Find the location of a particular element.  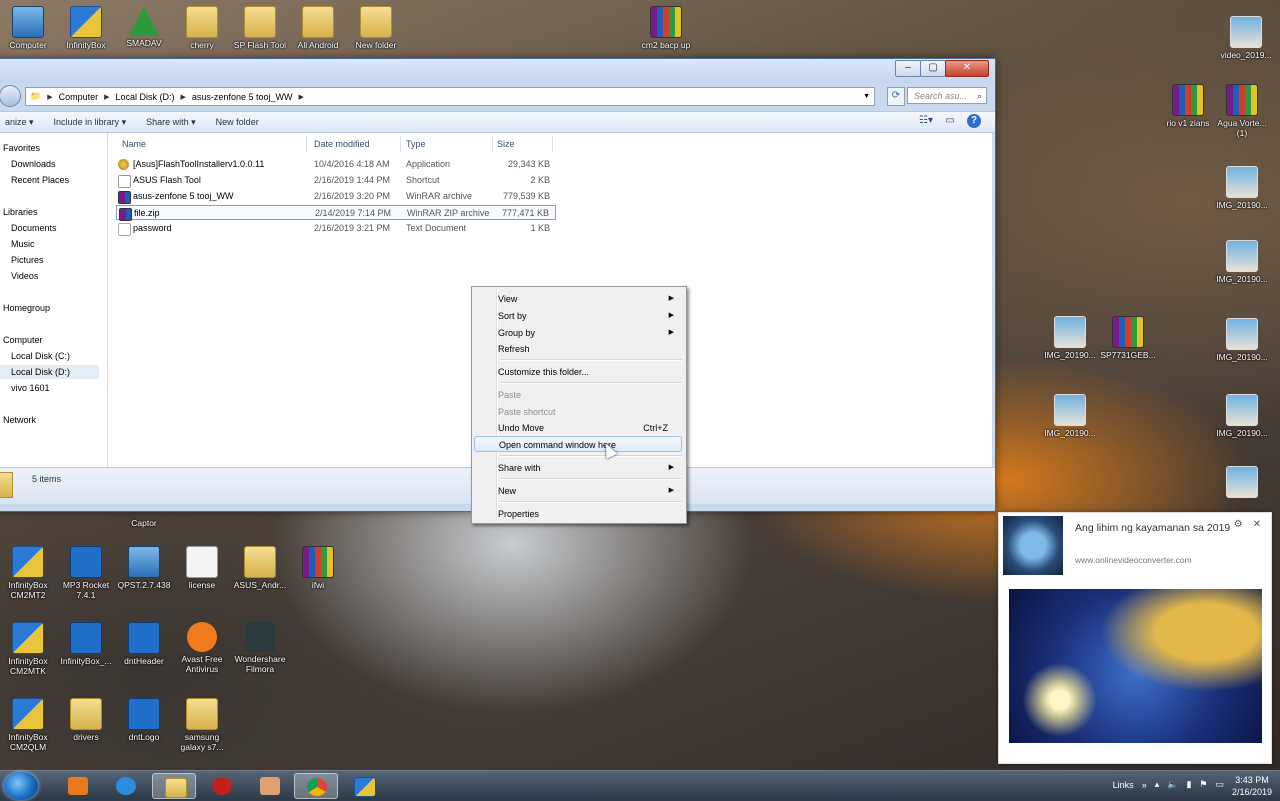

taskbar-explorer is located at coordinates (174, 786).